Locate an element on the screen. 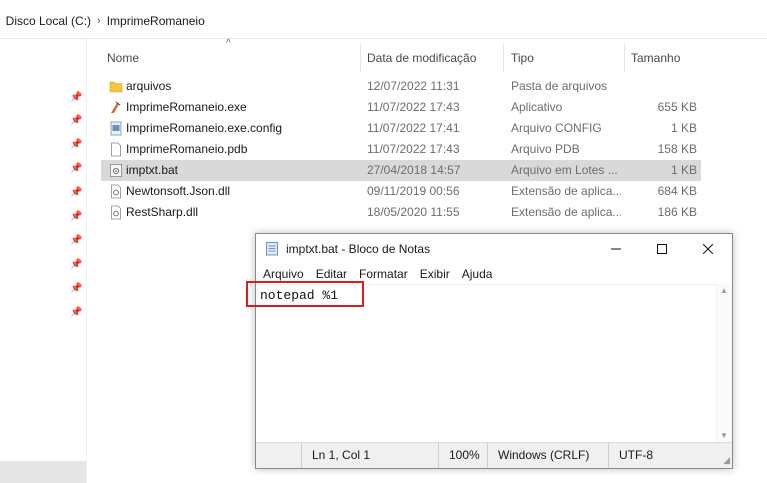 This screenshot has width=767, height=483. file-date: 18/05/2020 11:55 is located at coordinates (413, 212).